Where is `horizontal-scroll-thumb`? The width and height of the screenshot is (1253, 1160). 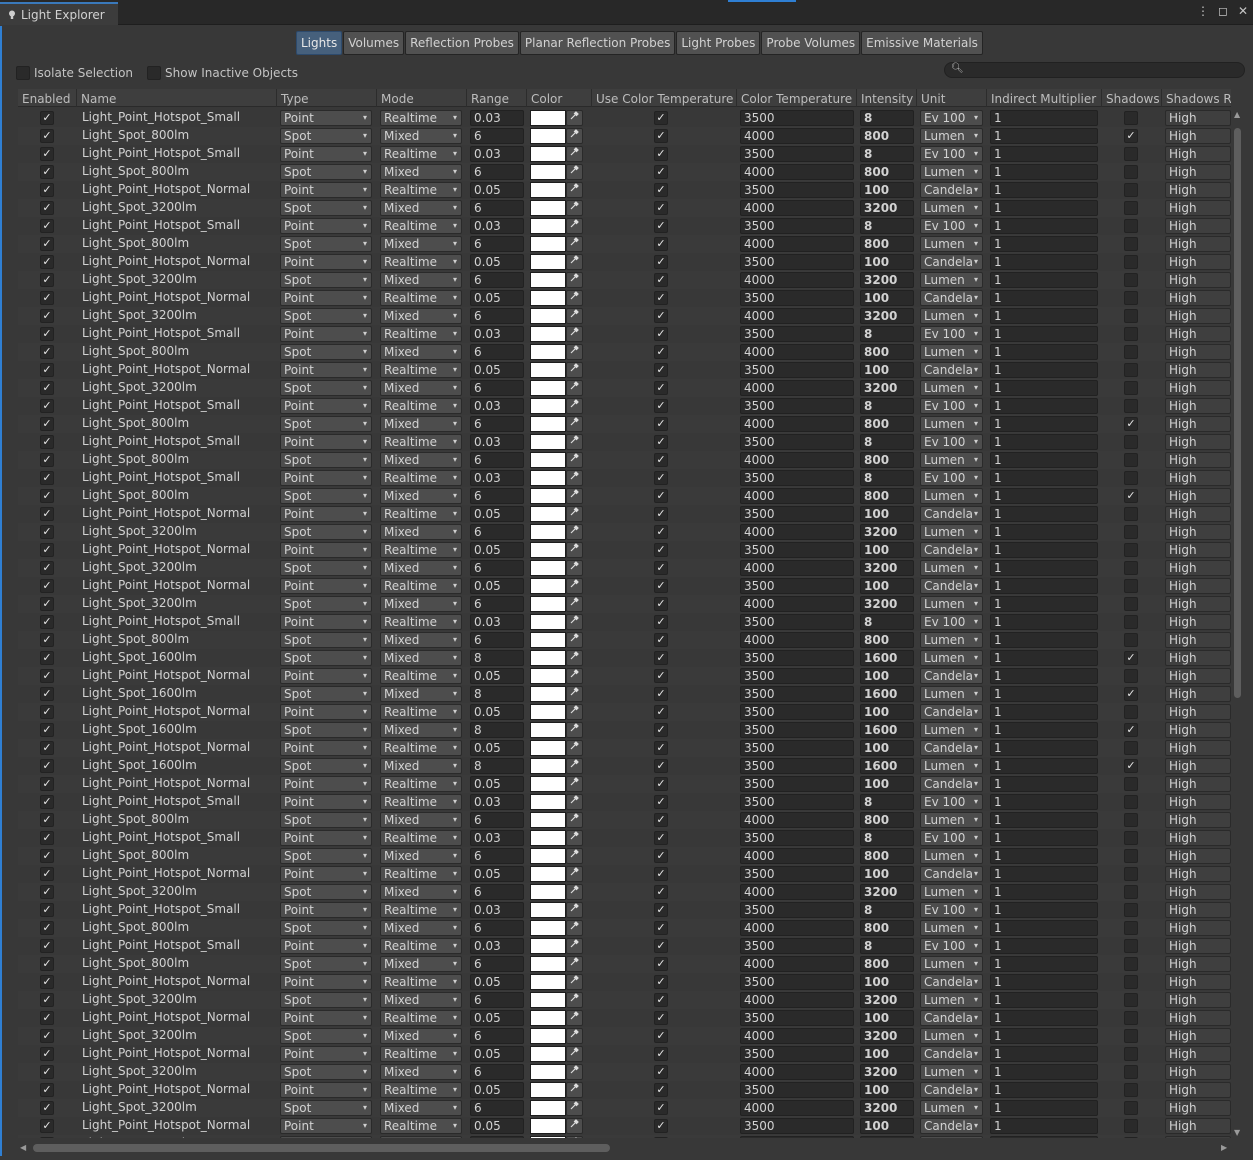 horizontal-scroll-thumb is located at coordinates (321, 1148).